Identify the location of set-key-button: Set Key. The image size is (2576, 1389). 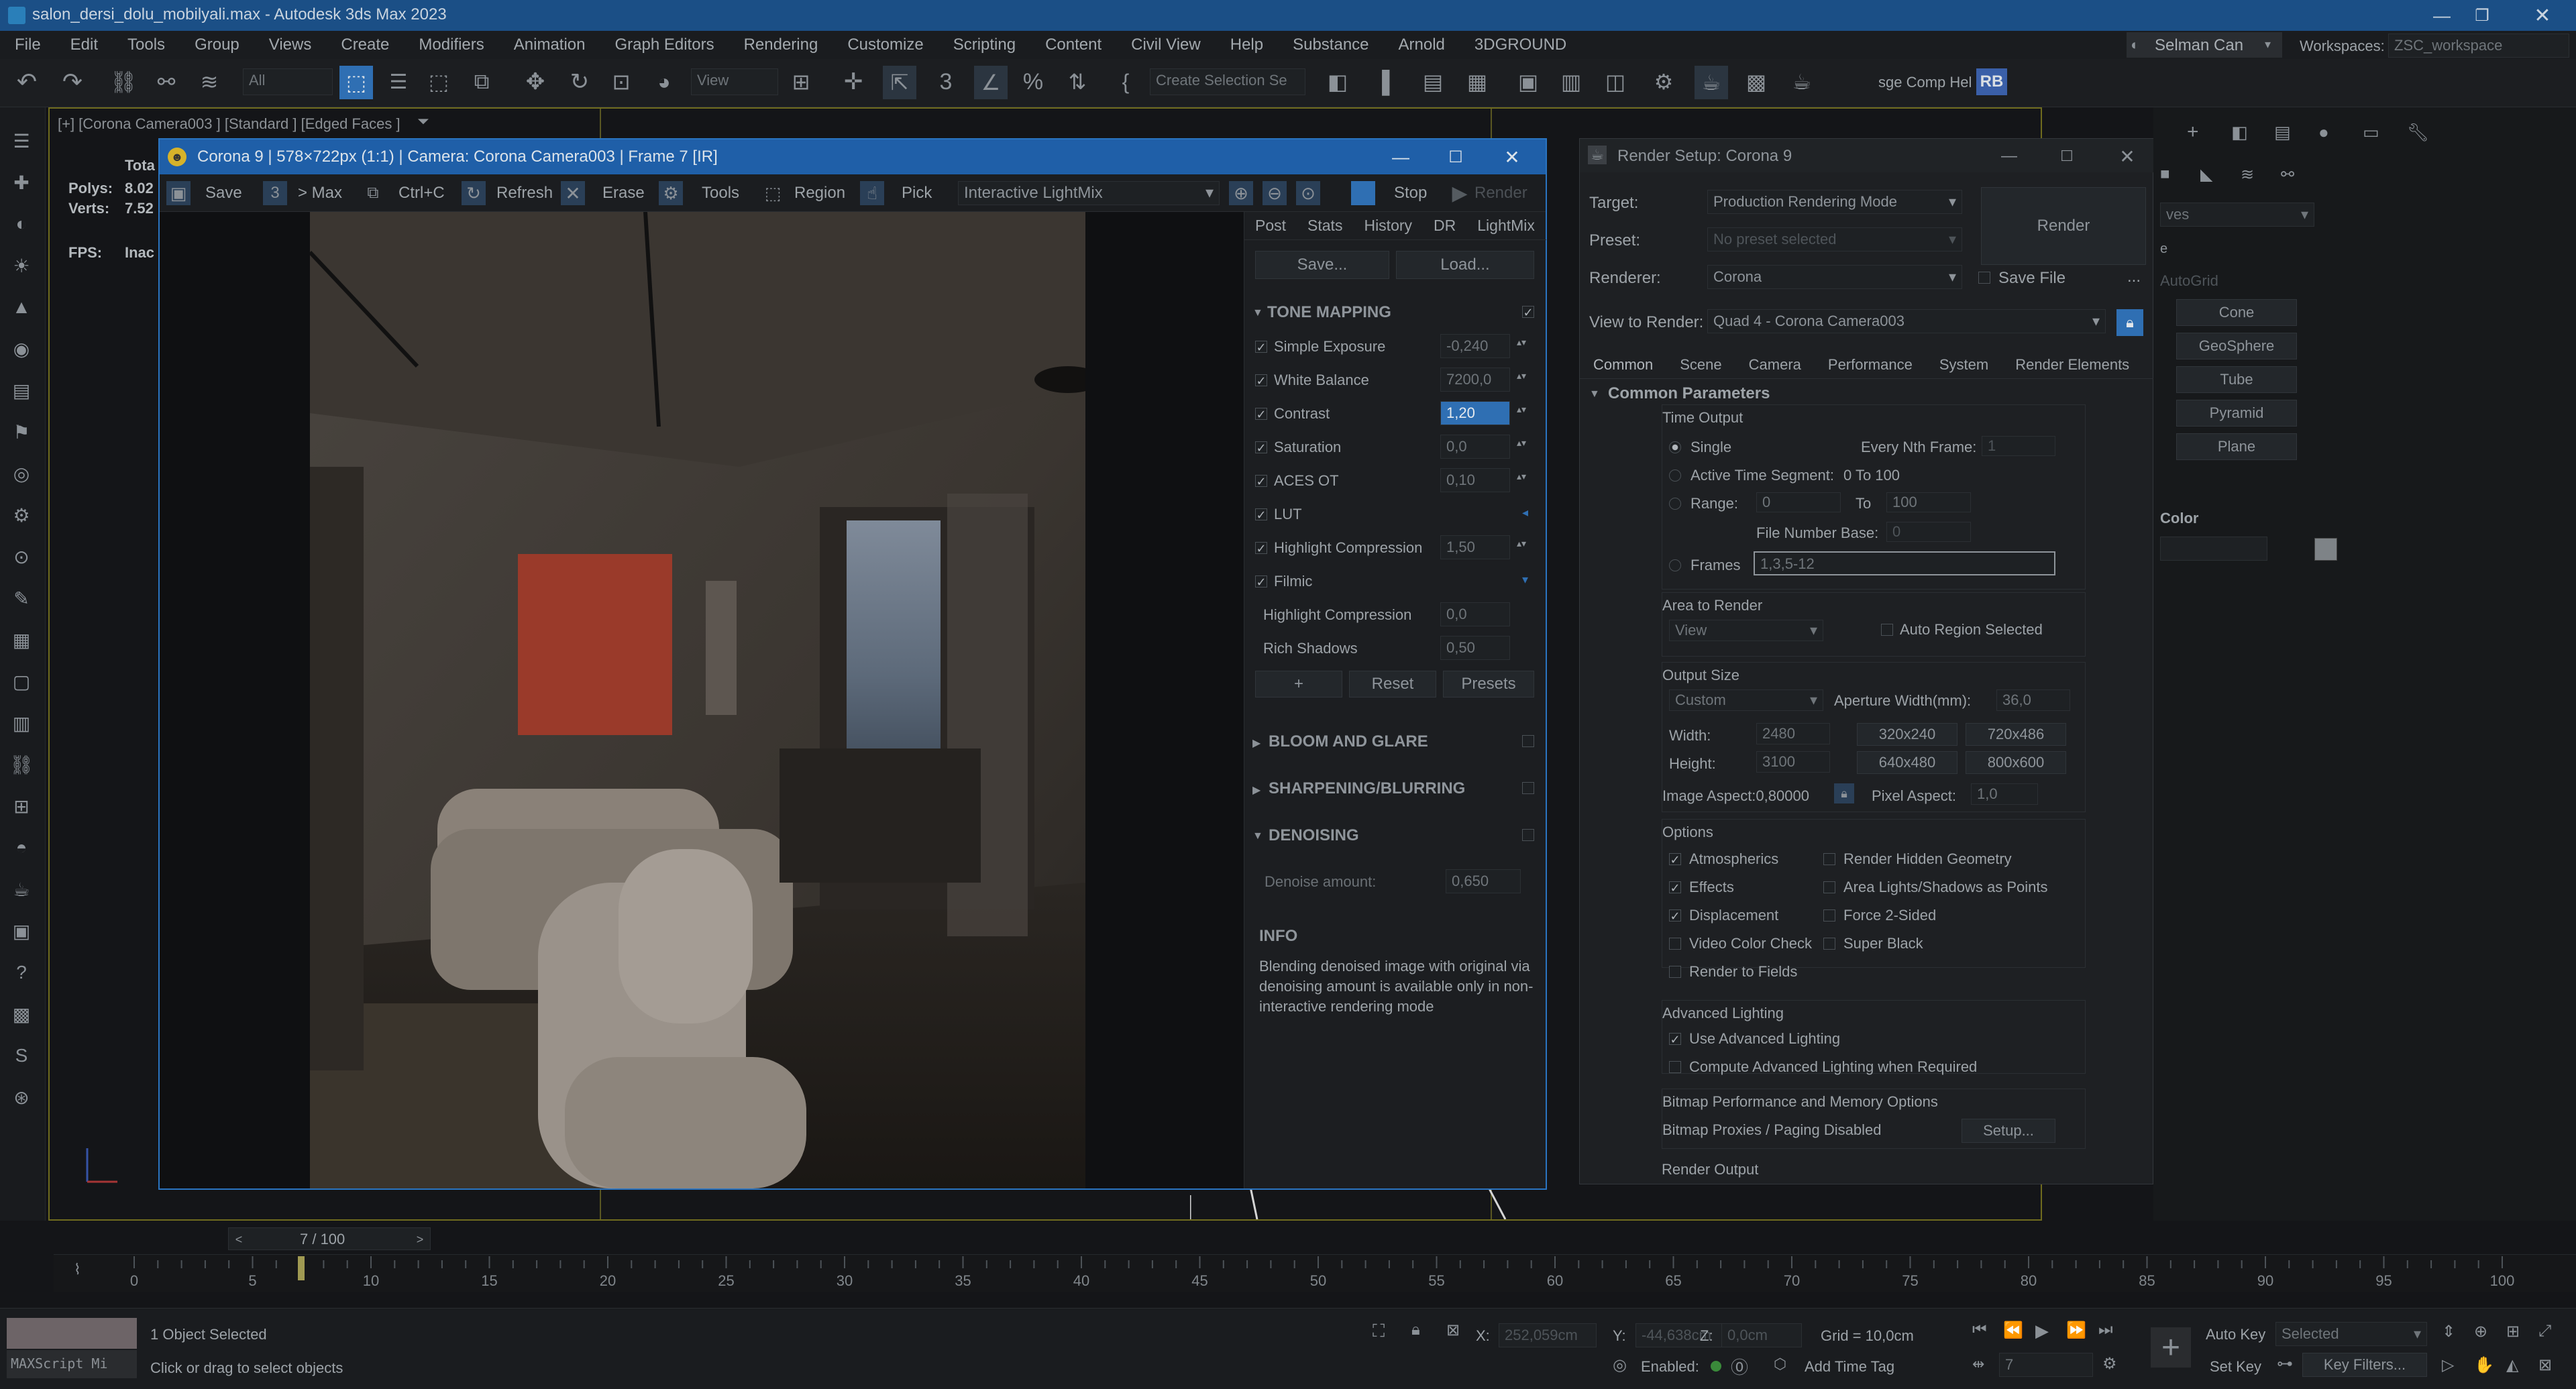
(2235, 1367).